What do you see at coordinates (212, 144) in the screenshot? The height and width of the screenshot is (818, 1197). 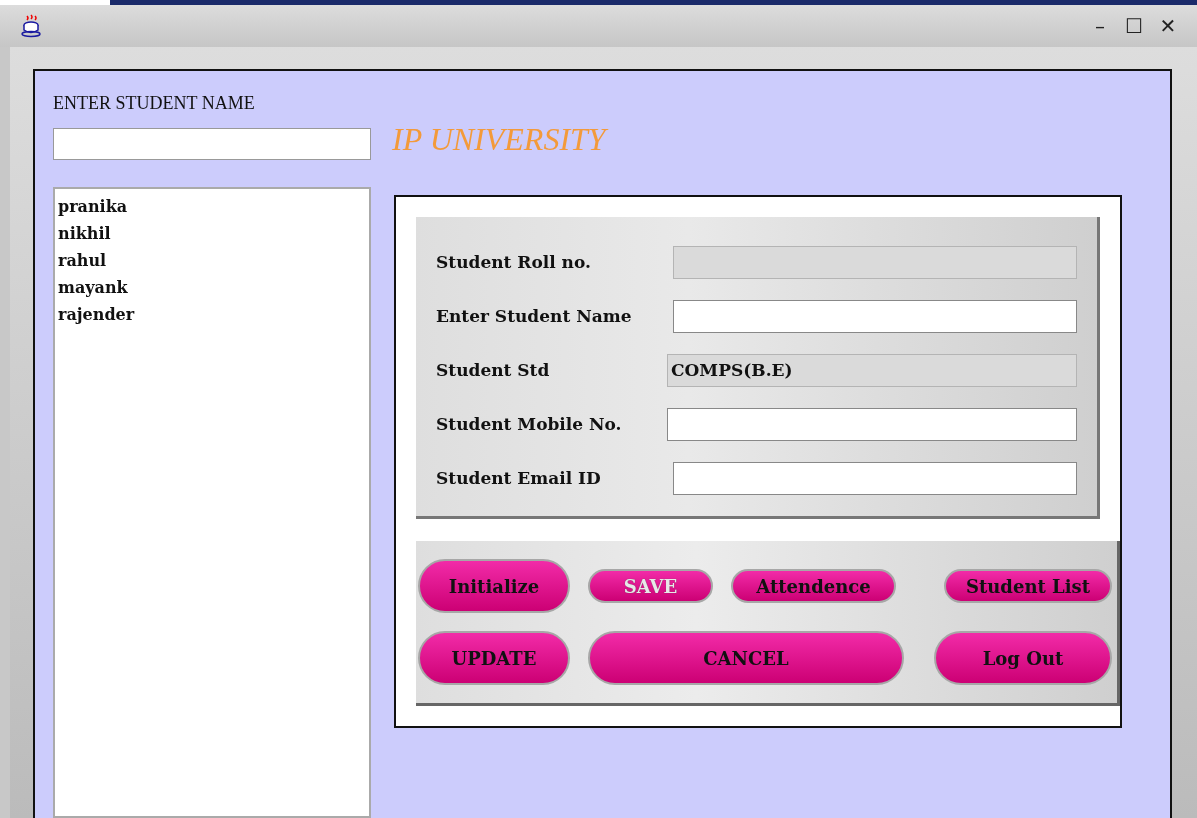 I see `search-field` at bounding box center [212, 144].